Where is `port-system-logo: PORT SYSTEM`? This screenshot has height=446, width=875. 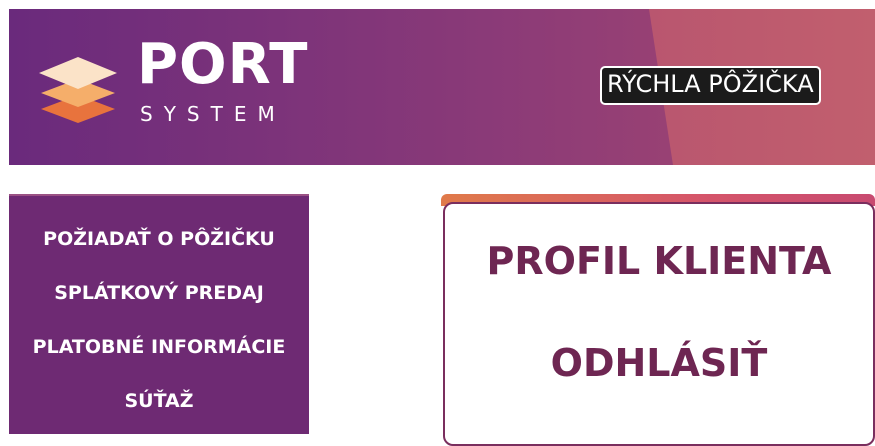
port-system-logo: PORT SYSTEM is located at coordinates (183, 90).